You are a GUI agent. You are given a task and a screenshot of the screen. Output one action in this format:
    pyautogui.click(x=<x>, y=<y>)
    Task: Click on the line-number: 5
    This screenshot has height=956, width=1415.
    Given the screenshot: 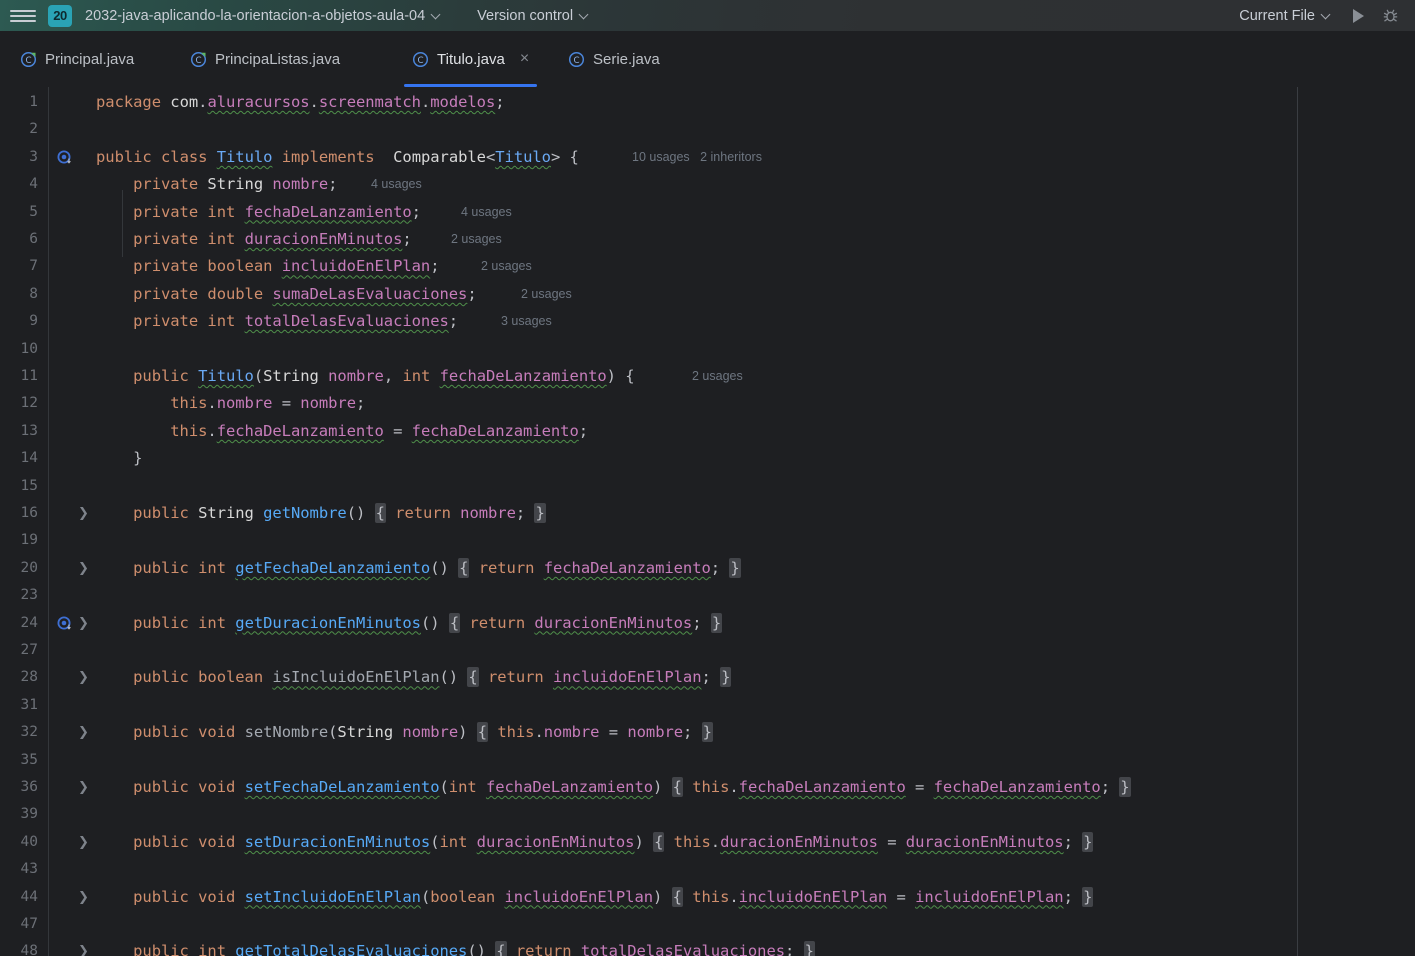 What is the action you would take?
    pyautogui.click(x=33, y=211)
    